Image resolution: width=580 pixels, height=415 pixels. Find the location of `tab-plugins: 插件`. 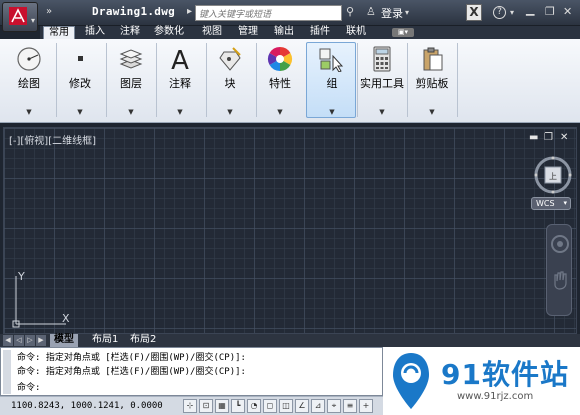

tab-plugins: 插件 is located at coordinates (320, 32).